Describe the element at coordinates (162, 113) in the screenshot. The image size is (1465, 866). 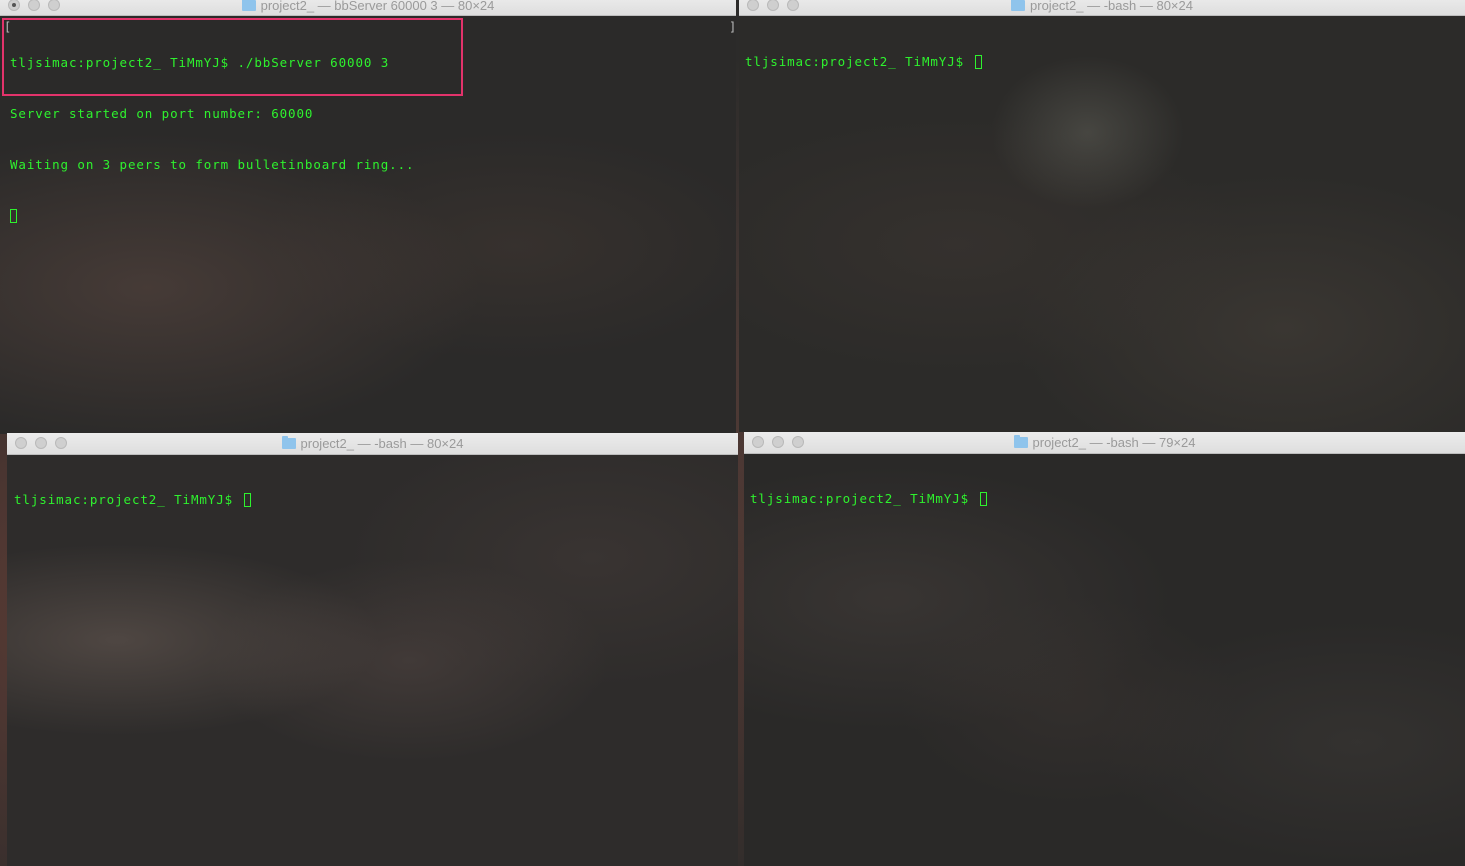
I see `terminal-line: Server started on port number: 60000` at that location.